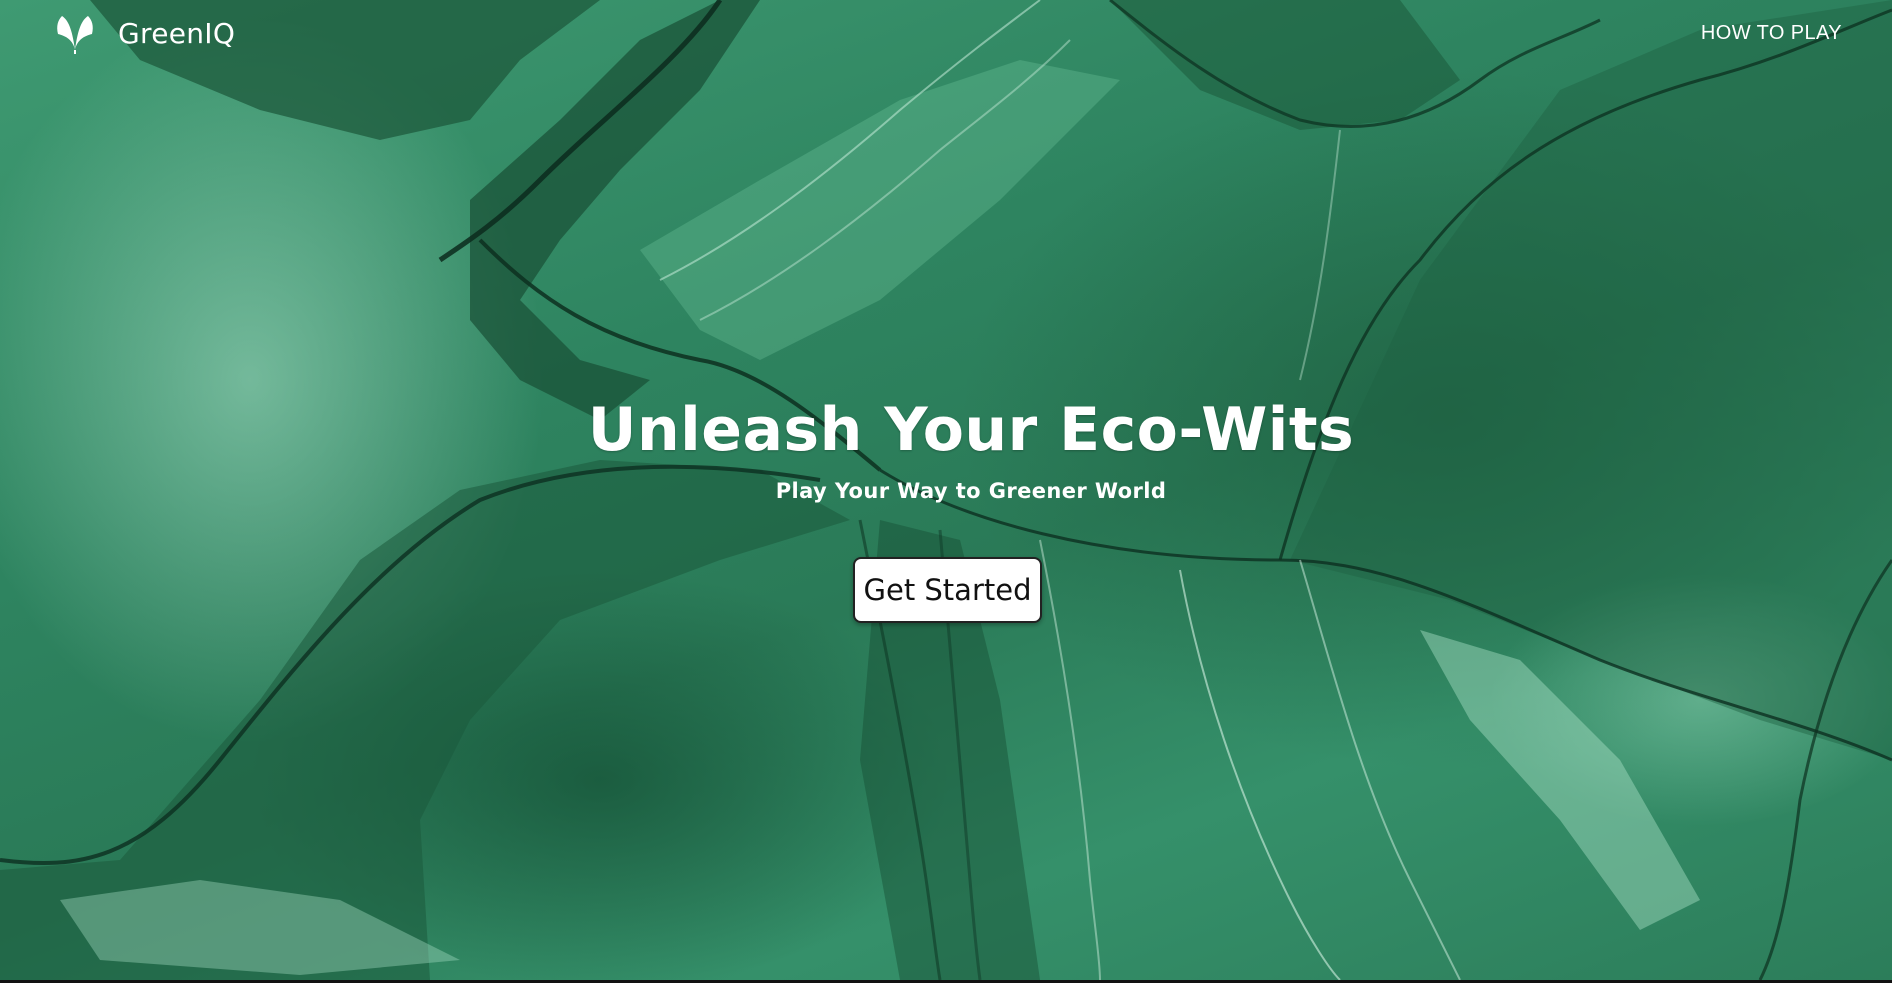 This screenshot has width=1892, height=983. I want to click on brand-name: GreenIQ, so click(177, 33).